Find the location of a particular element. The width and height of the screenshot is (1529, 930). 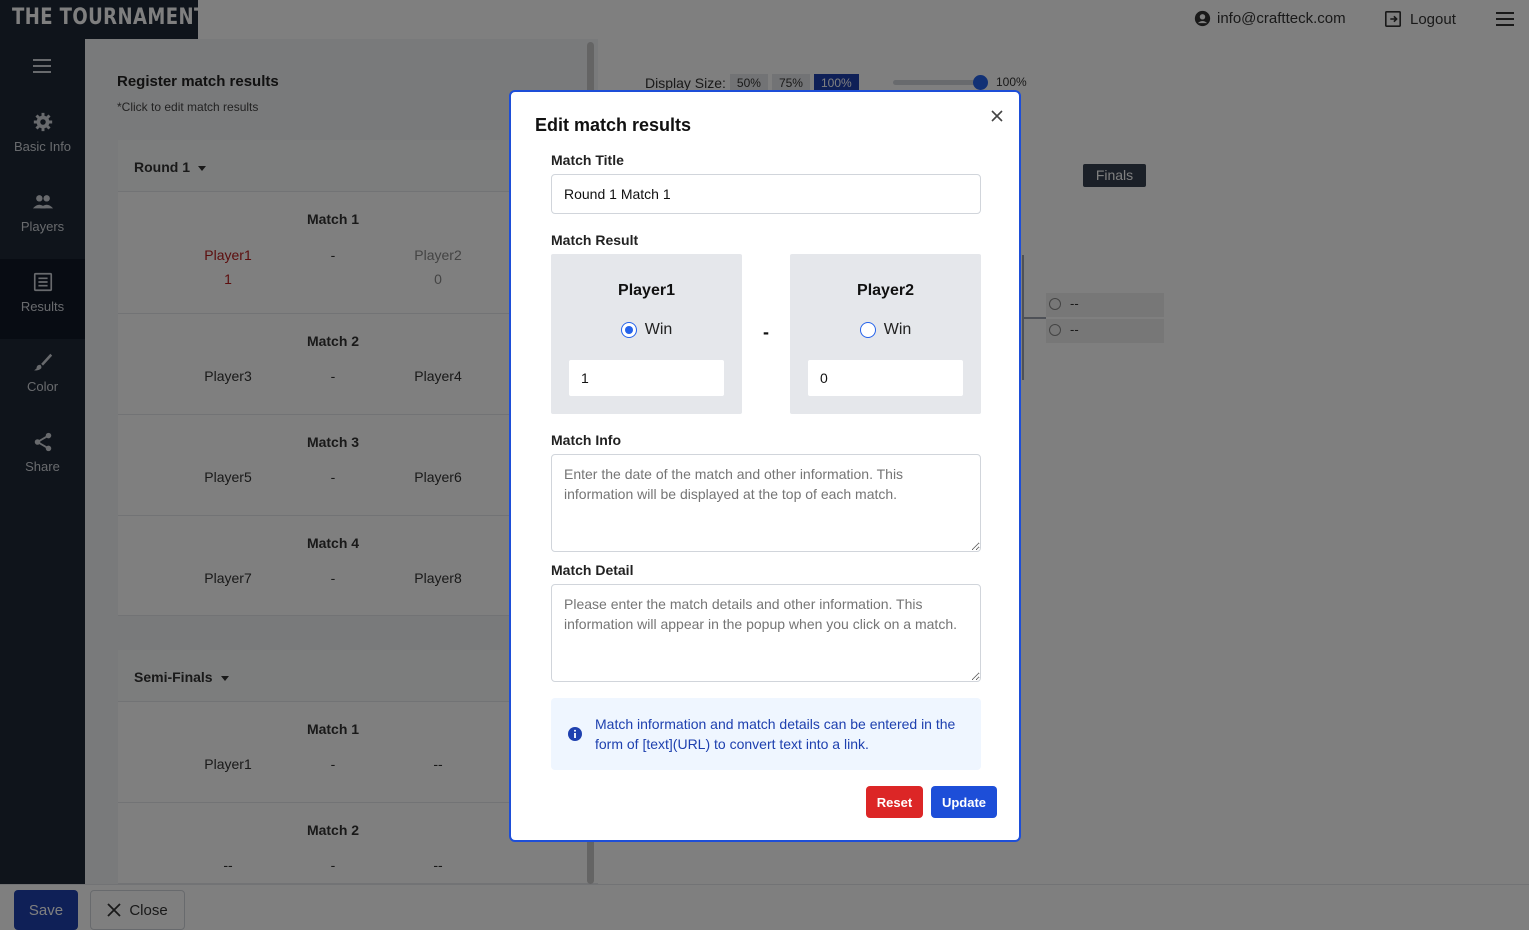

match-detail-textarea is located at coordinates (766, 633).